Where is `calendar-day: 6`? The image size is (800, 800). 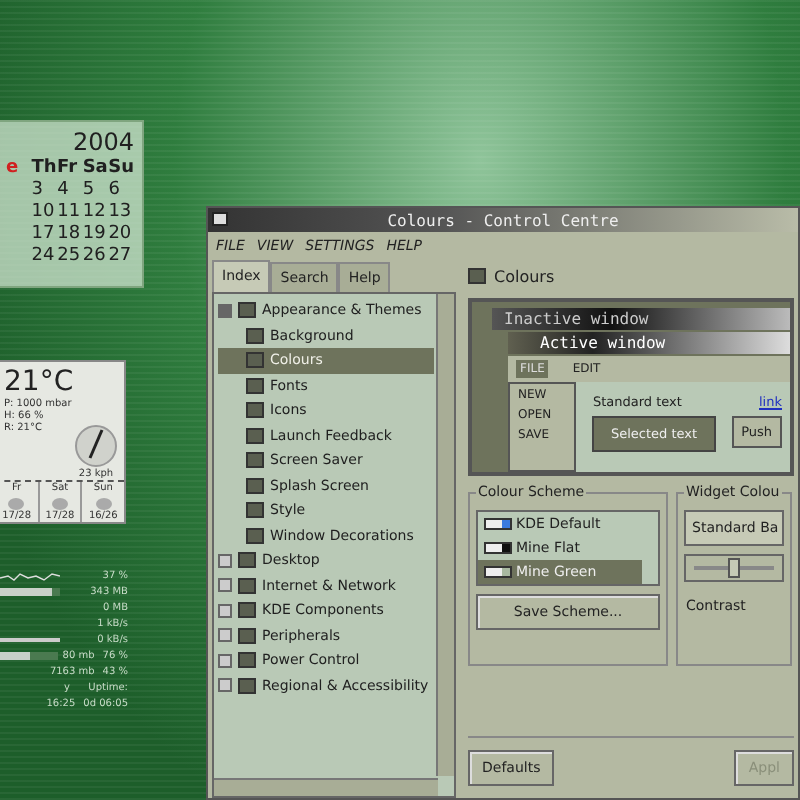
calendar-day: 6 is located at coordinates (121, 190).